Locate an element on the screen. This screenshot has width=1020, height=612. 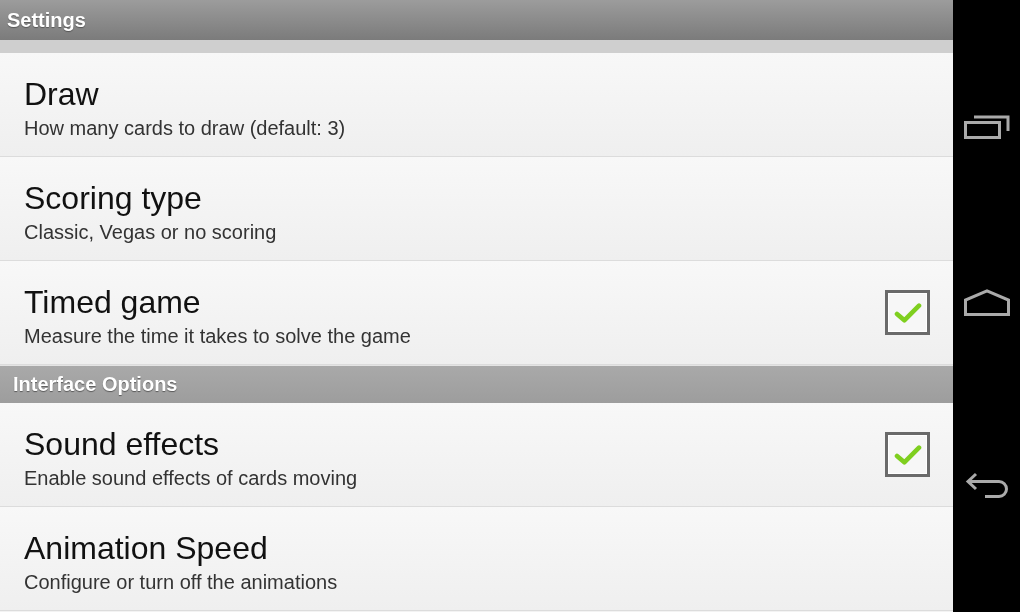
preference-title: Sound effects is located at coordinates (122, 443).